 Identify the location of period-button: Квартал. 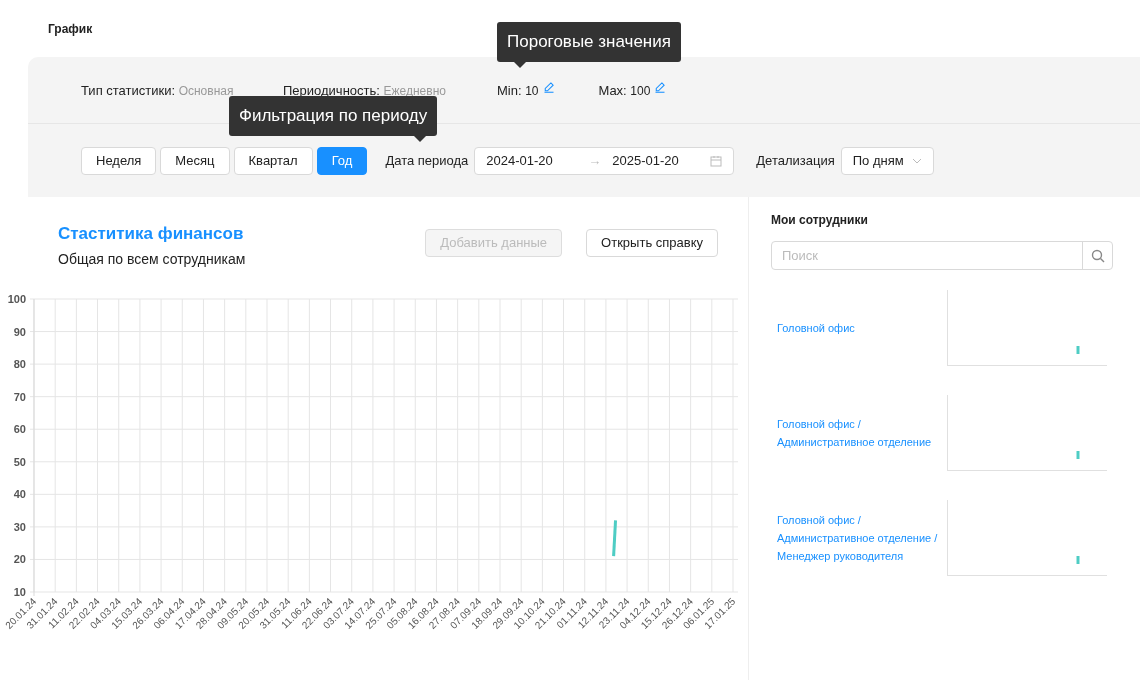
(273, 160).